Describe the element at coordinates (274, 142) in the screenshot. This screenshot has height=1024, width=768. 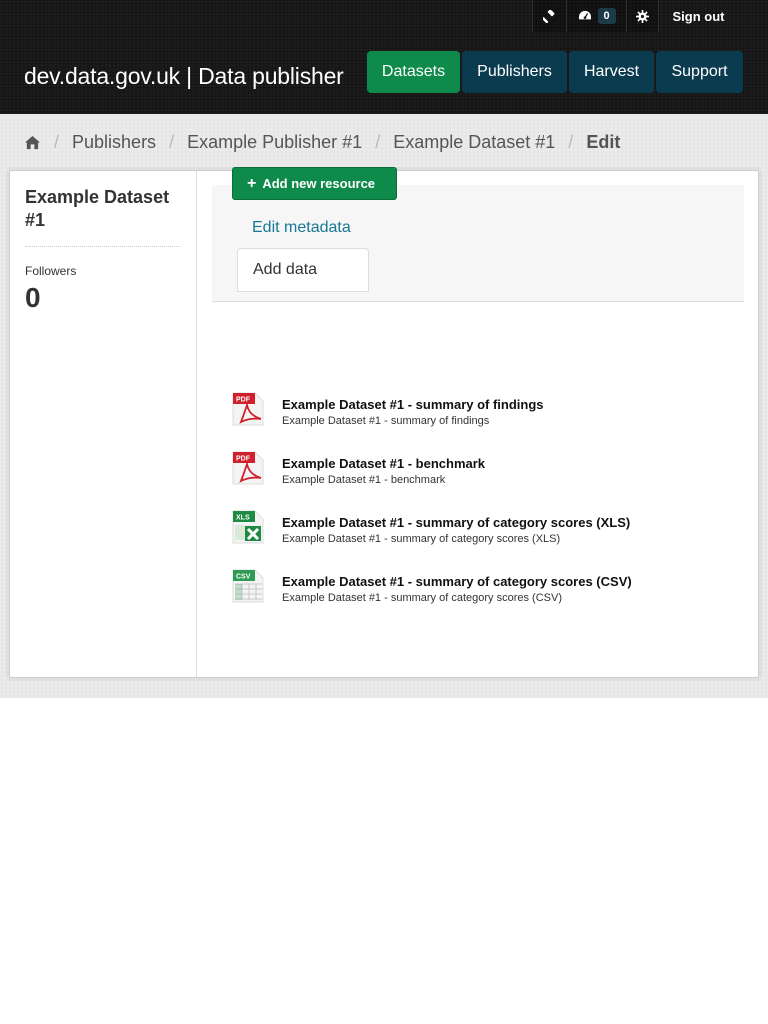
I see `breadcrumb-publisher: Example Publisher #1` at that location.